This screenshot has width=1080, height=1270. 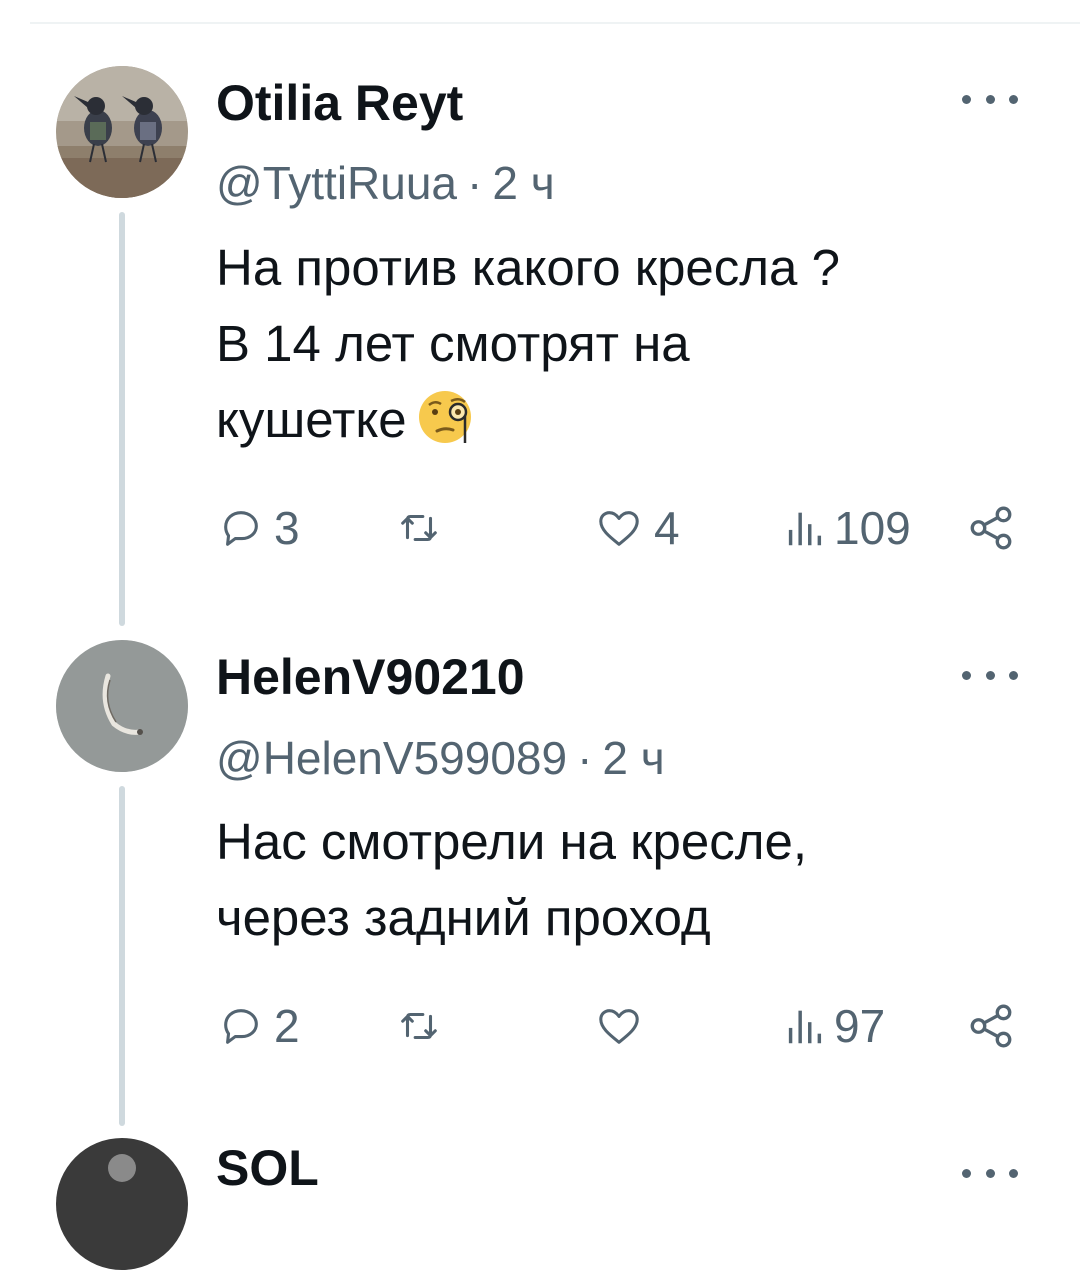 What do you see at coordinates (463, 917) in the screenshot?
I see `text-line: через задний проход` at bounding box center [463, 917].